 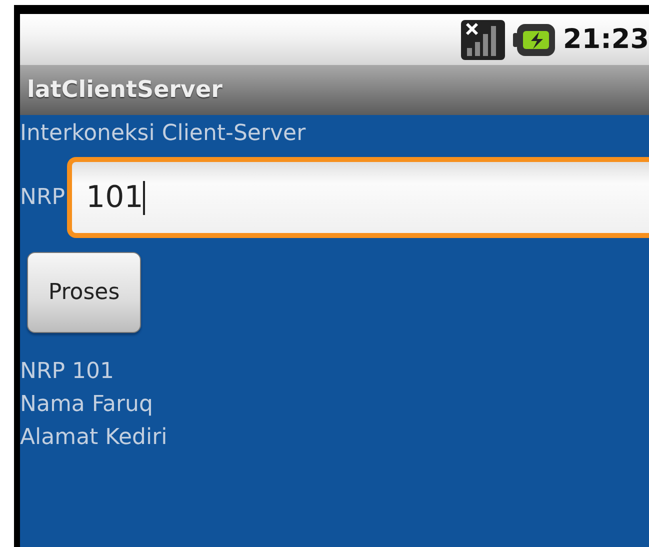 What do you see at coordinates (163, 134) in the screenshot?
I see `heading-text: Interkoneksi Client-Server` at bounding box center [163, 134].